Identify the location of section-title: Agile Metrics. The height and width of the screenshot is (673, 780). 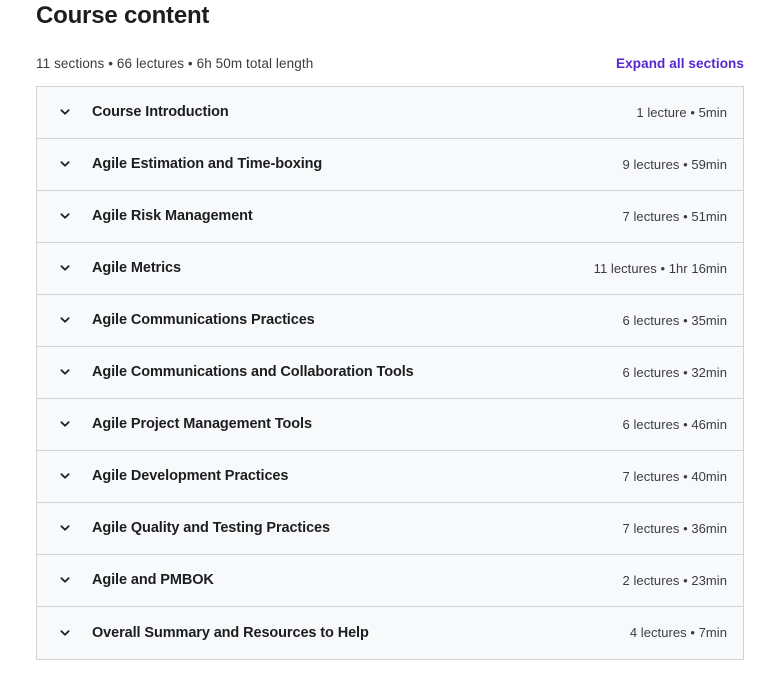
(136, 268).